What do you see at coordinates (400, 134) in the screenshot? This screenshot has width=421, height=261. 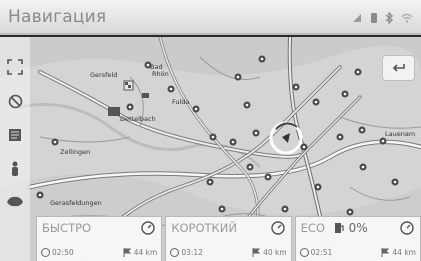 I see `map-label: Lauenam` at bounding box center [400, 134].